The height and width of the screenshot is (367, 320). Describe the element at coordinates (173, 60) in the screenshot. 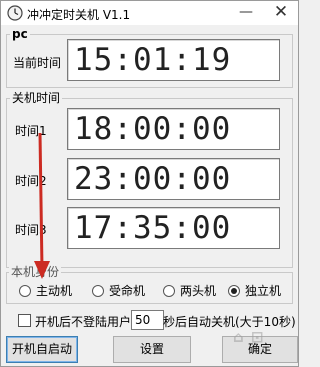

I see `current-time-display: 15:01:19` at that location.